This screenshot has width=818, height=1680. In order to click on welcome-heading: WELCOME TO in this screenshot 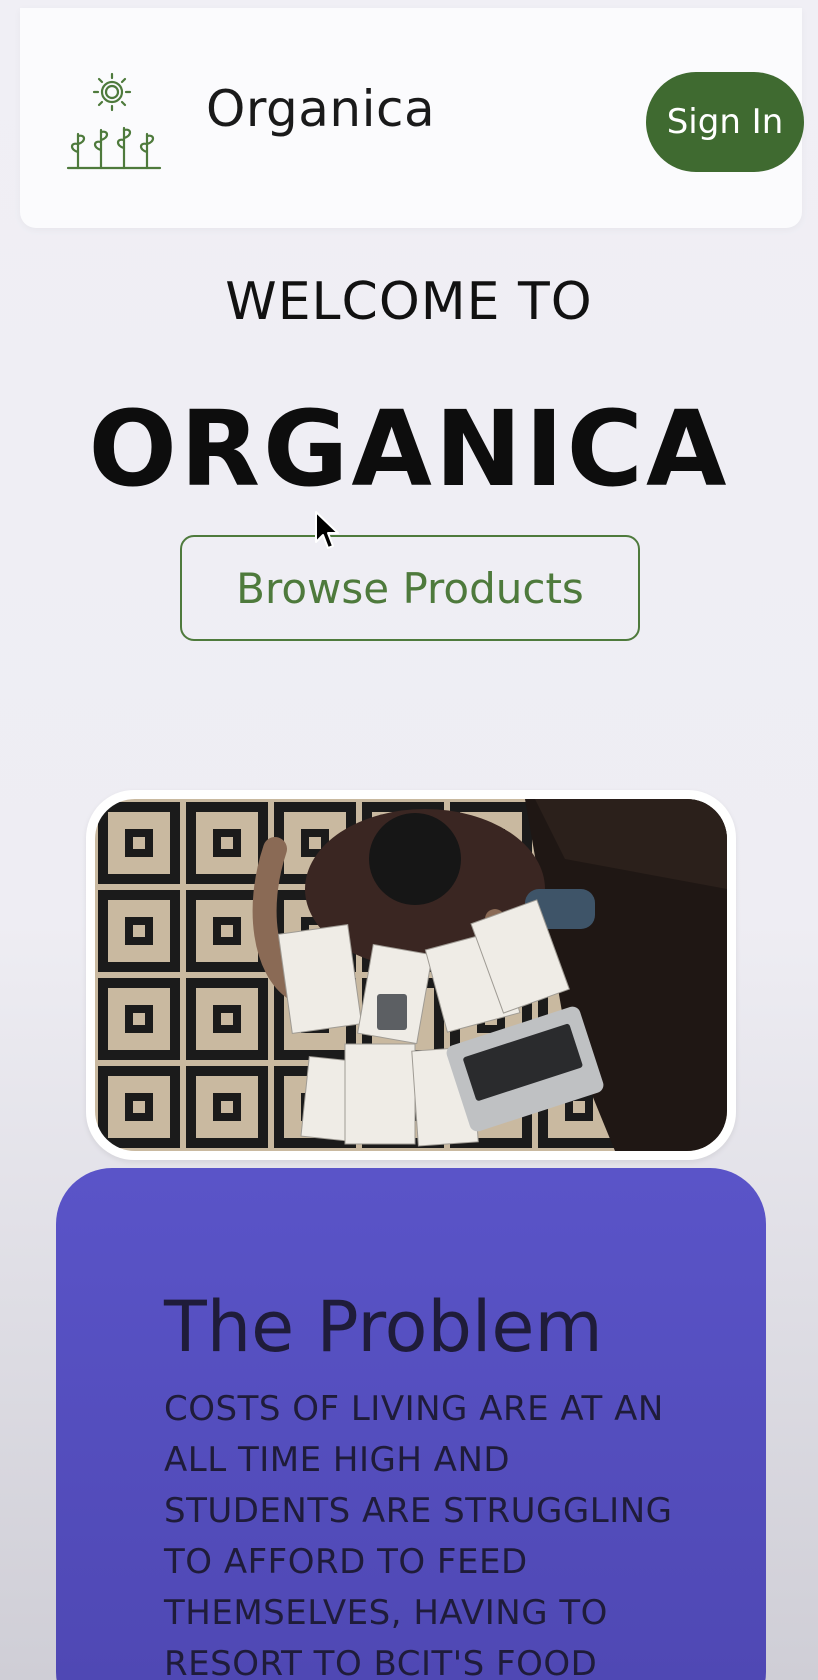, I will do `click(409, 302)`.